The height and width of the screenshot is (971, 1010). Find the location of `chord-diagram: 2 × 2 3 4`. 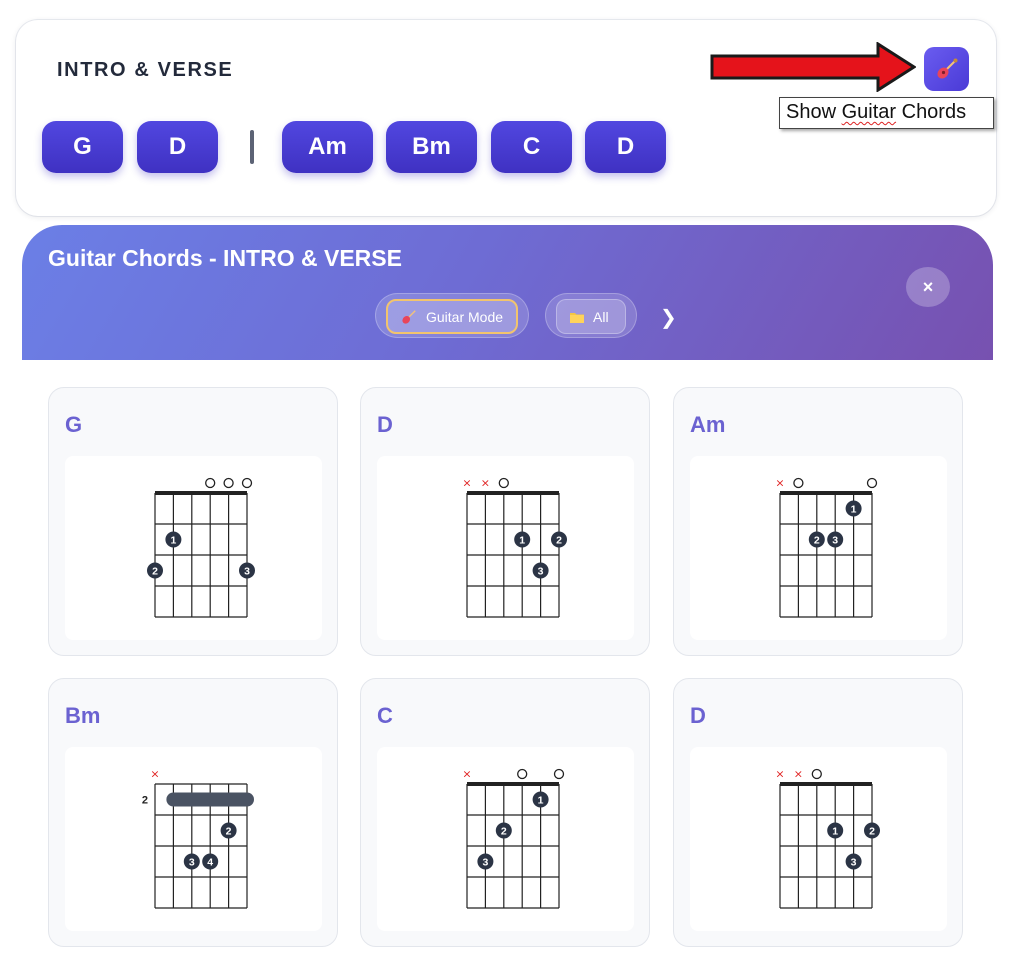

chord-diagram: 2 × 2 3 4 is located at coordinates (193, 839).